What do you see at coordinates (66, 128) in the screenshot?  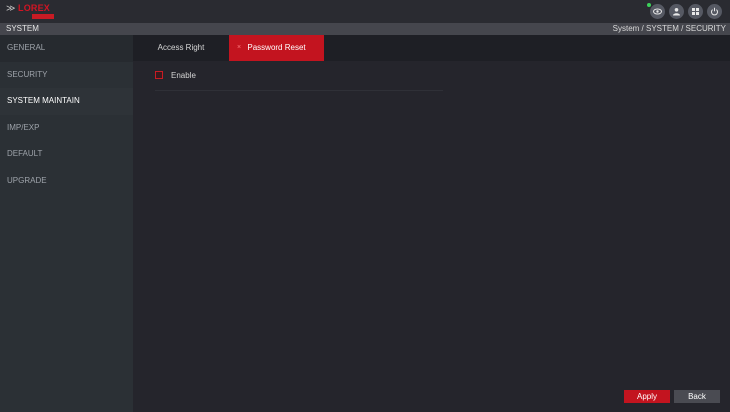 I see `sidebar-item-imp-exp: IMP/EXP` at bounding box center [66, 128].